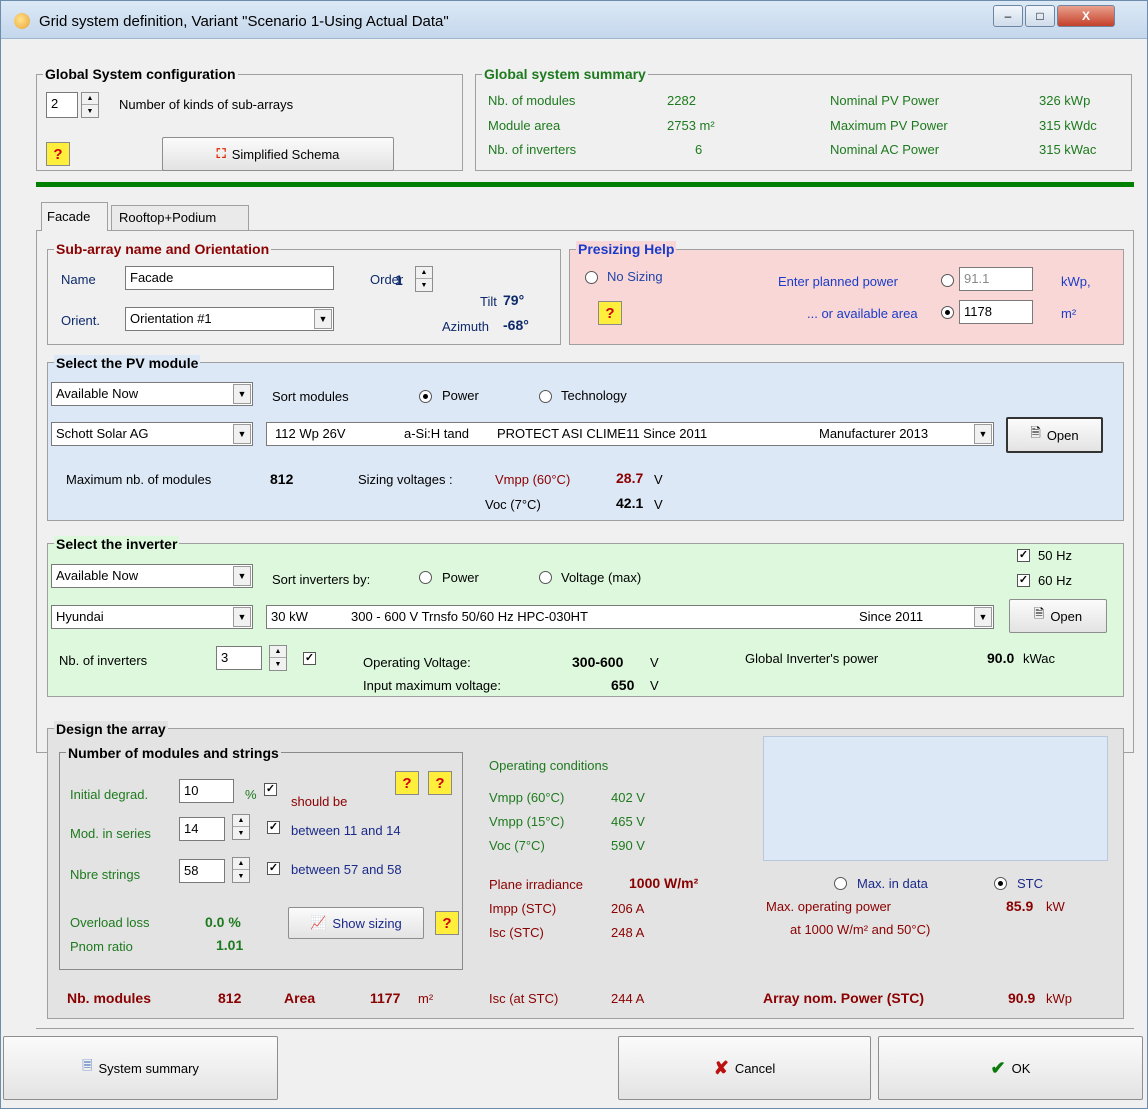 This screenshot has height=1109, width=1148. Describe the element at coordinates (127, 363) in the screenshot. I see `pv-module-legend: Select the PV module` at that location.